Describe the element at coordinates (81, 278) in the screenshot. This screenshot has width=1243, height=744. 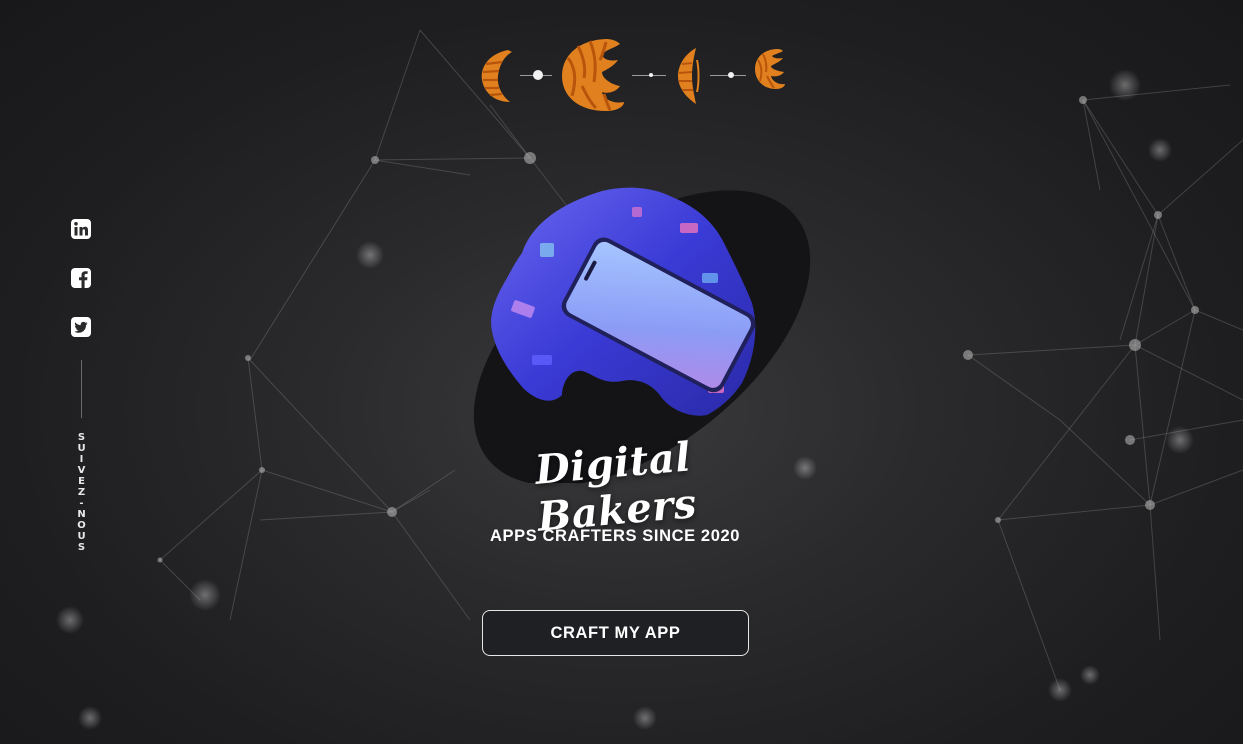
I see `facebook-icon` at that location.